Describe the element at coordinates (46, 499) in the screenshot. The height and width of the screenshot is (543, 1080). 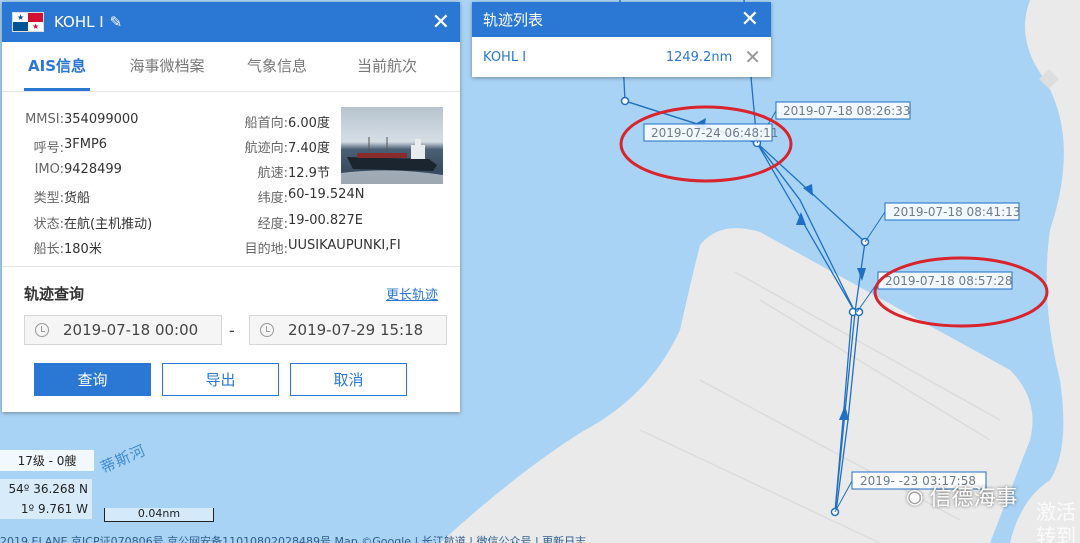
I see `cursor-coordinates: 54º 36.268 N 1º 9.761 W` at that location.